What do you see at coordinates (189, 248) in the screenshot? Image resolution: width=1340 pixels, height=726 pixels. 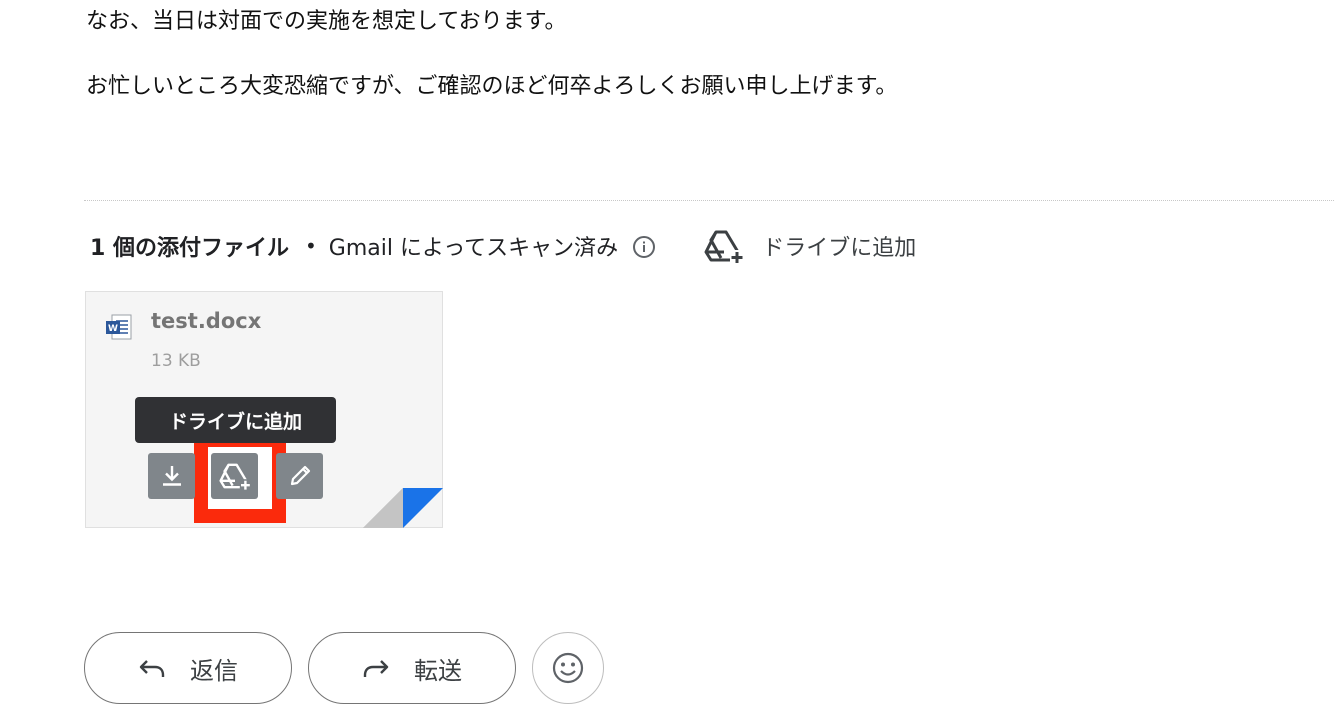 I see `attachment-count: 1 個の添付ファイル` at bounding box center [189, 248].